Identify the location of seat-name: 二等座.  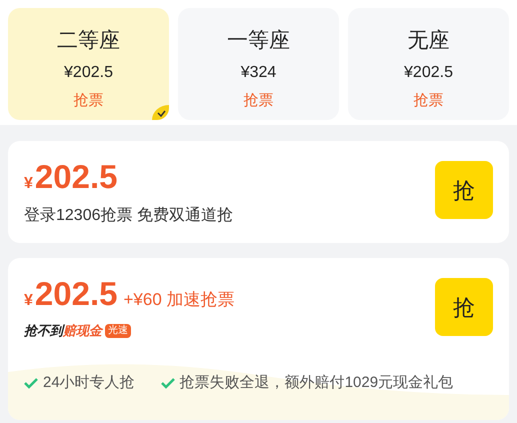
(88, 41).